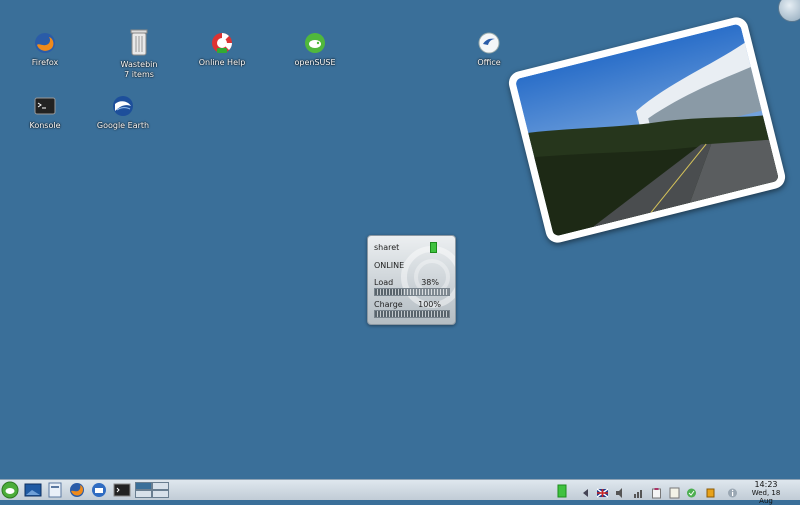 This screenshot has width=800, height=505. What do you see at coordinates (429, 304) in the screenshot?
I see `charge-value: 100%` at bounding box center [429, 304].